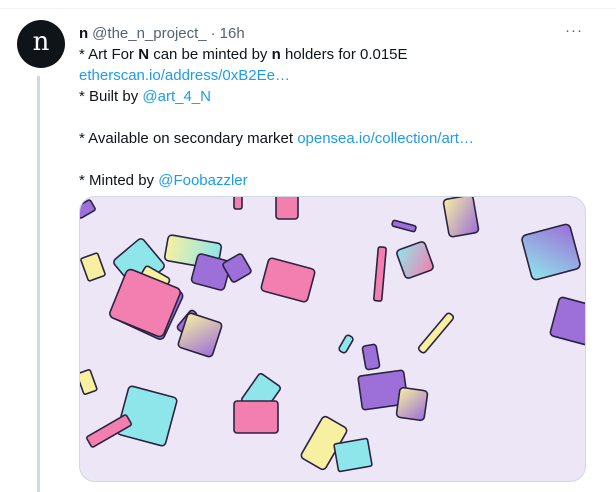  What do you see at coordinates (119, 180) in the screenshot?
I see `text: * Minted by` at bounding box center [119, 180].